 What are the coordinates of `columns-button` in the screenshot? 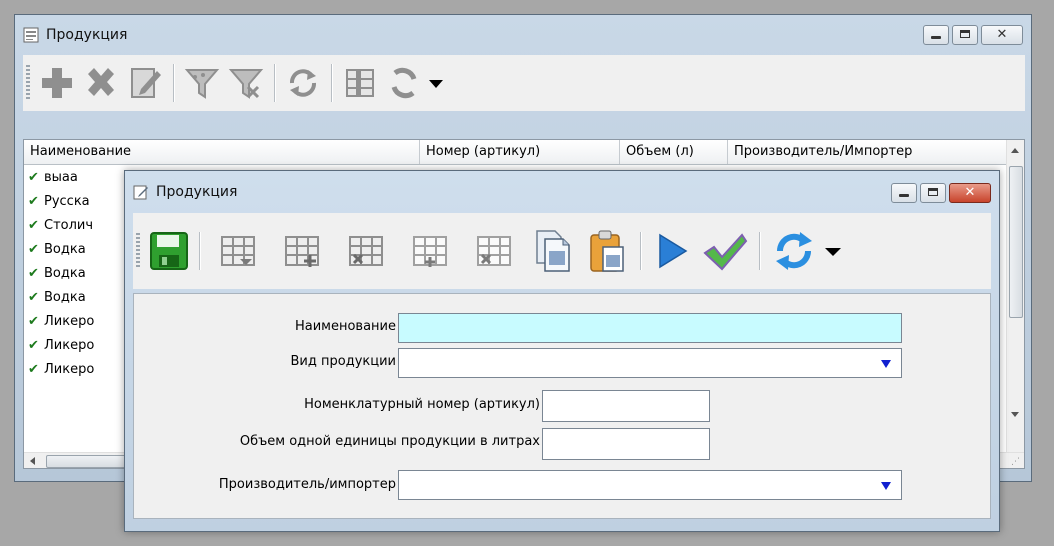 It's located at (360, 83).